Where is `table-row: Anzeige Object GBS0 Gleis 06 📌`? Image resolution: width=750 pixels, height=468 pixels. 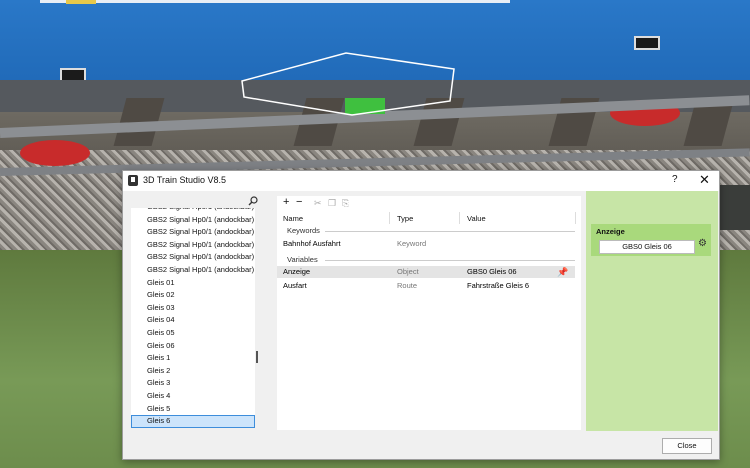
table-row: Anzeige Object GBS0 Gleis 06 📌 is located at coordinates (426, 272).